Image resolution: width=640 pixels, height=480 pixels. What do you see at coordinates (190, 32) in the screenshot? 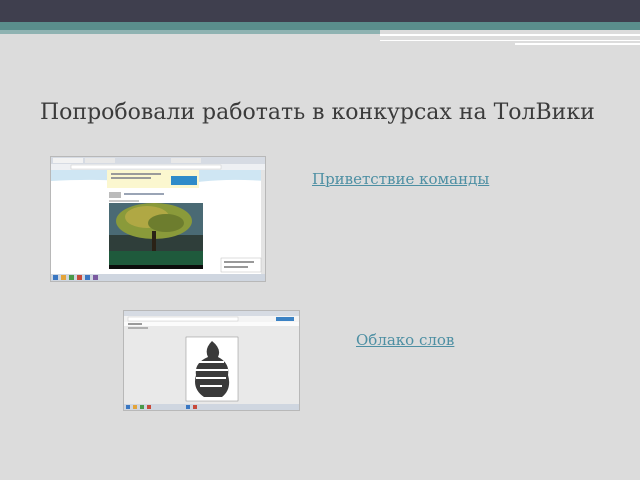
I see `header-accent-stripe` at bounding box center [190, 32].